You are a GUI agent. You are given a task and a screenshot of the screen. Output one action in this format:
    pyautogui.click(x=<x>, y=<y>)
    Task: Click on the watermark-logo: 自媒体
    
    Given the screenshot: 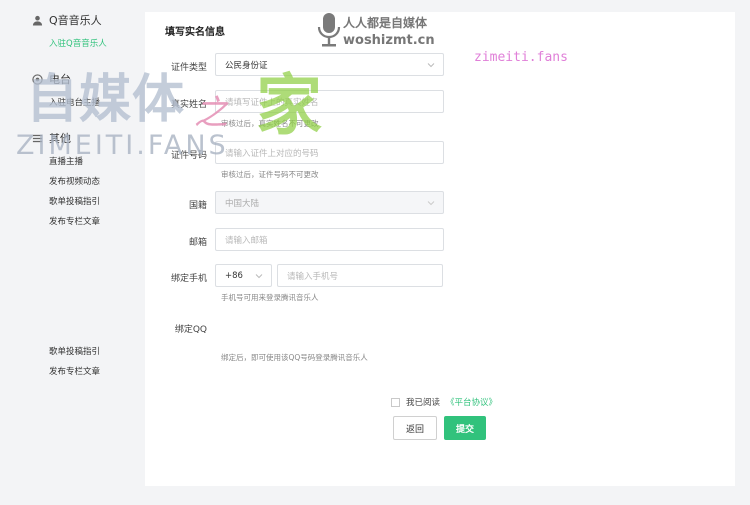 What is the action you would take?
    pyautogui.click(x=106, y=100)
    